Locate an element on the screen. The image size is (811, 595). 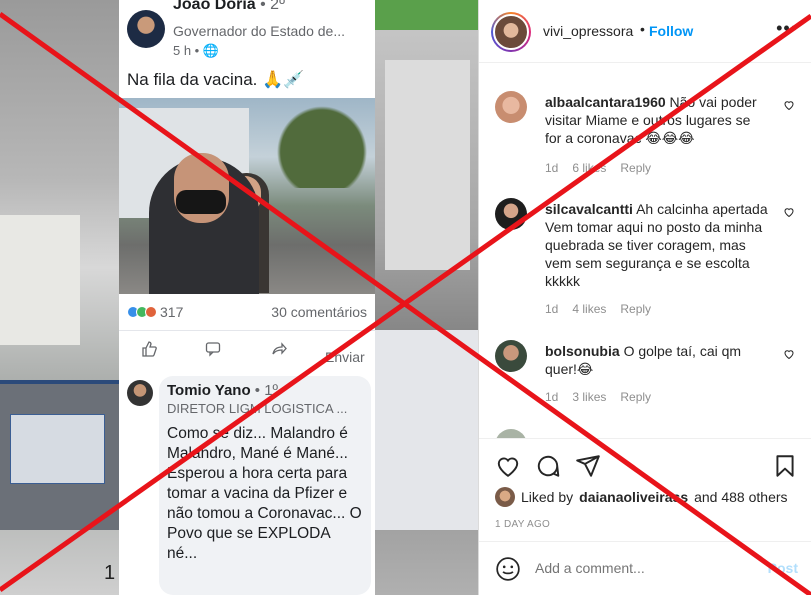
ig-author-avatar is located at coordinates (511, 32).